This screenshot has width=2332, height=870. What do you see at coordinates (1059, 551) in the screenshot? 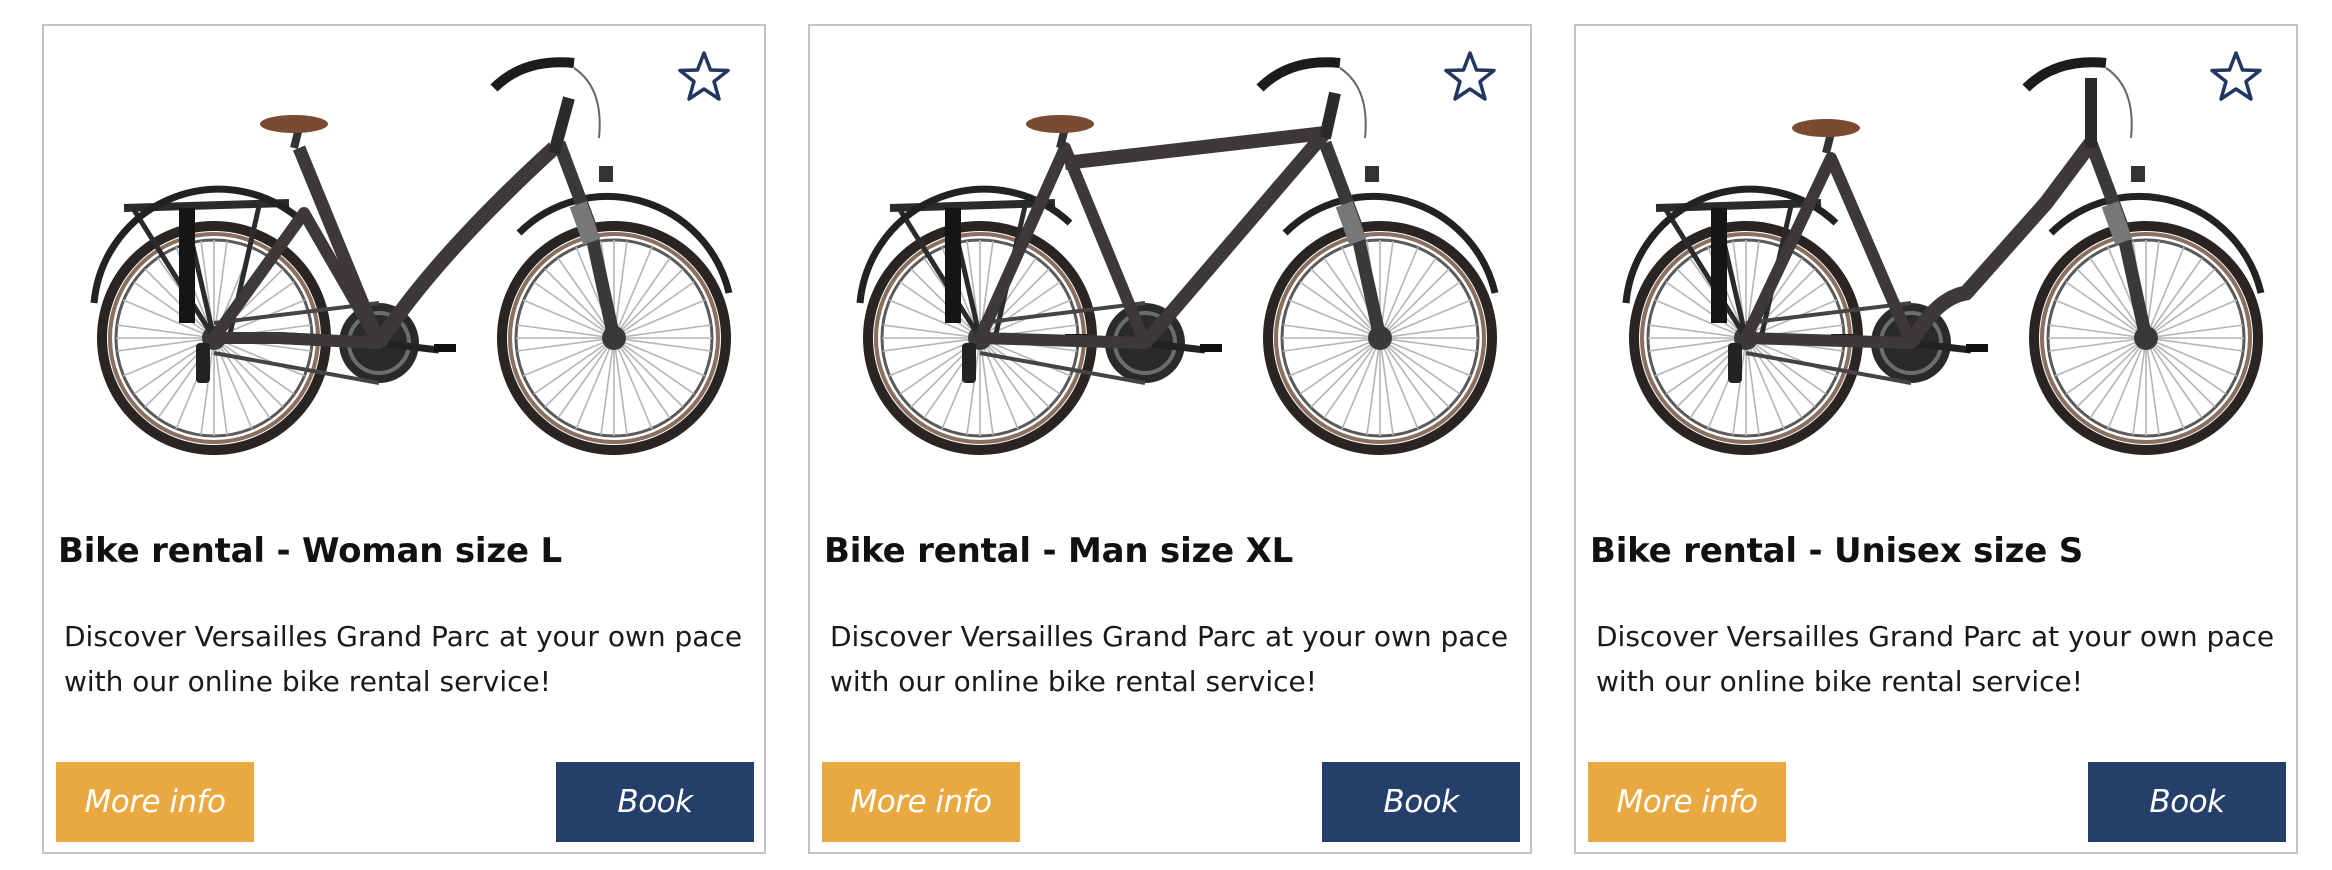
I see `product-title: Bike rental - Man size XL` at bounding box center [1059, 551].